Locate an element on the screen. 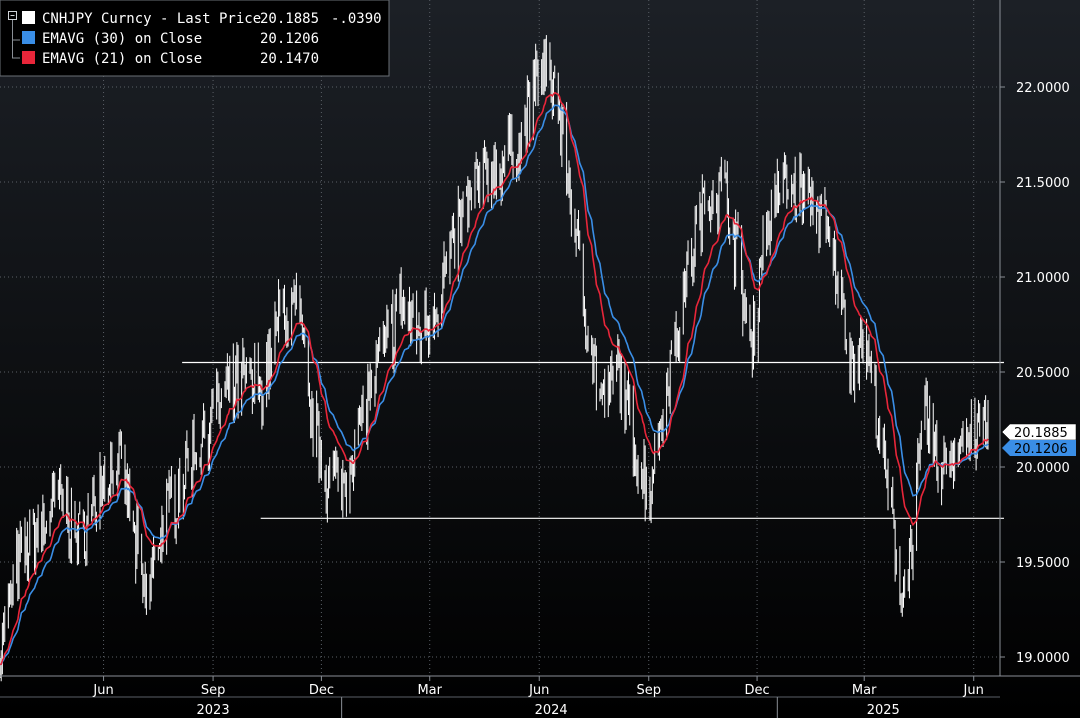 This screenshot has width=1080, height=718. y-tick-label: 21.5000 is located at coordinates (1043, 183).